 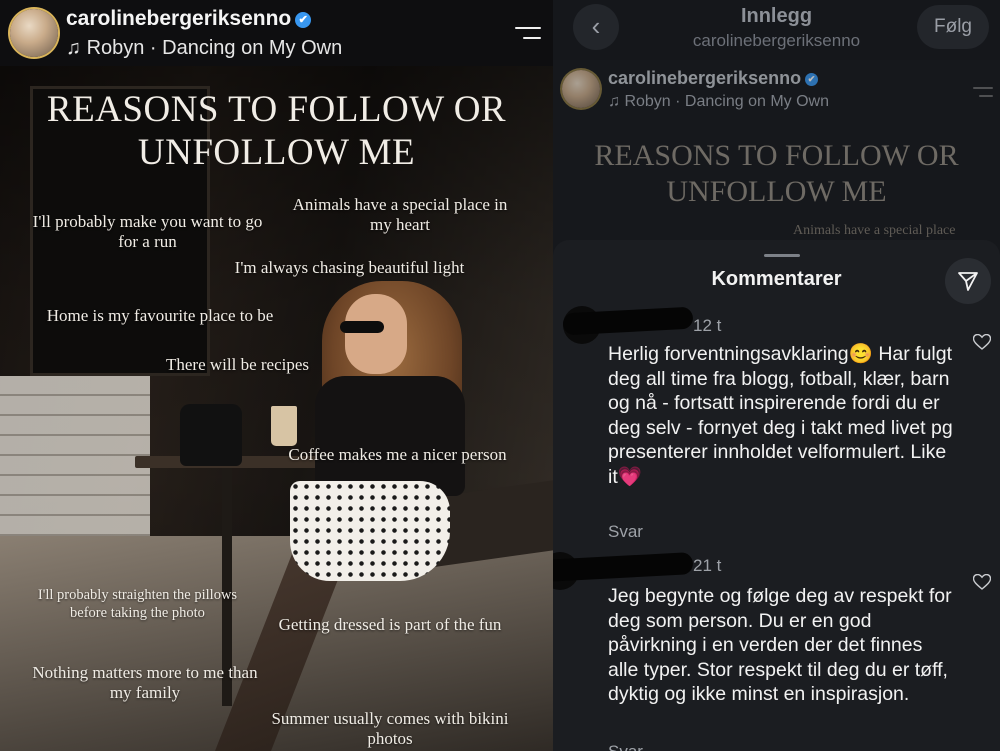 I want to click on sunglasses, so click(x=362, y=327).